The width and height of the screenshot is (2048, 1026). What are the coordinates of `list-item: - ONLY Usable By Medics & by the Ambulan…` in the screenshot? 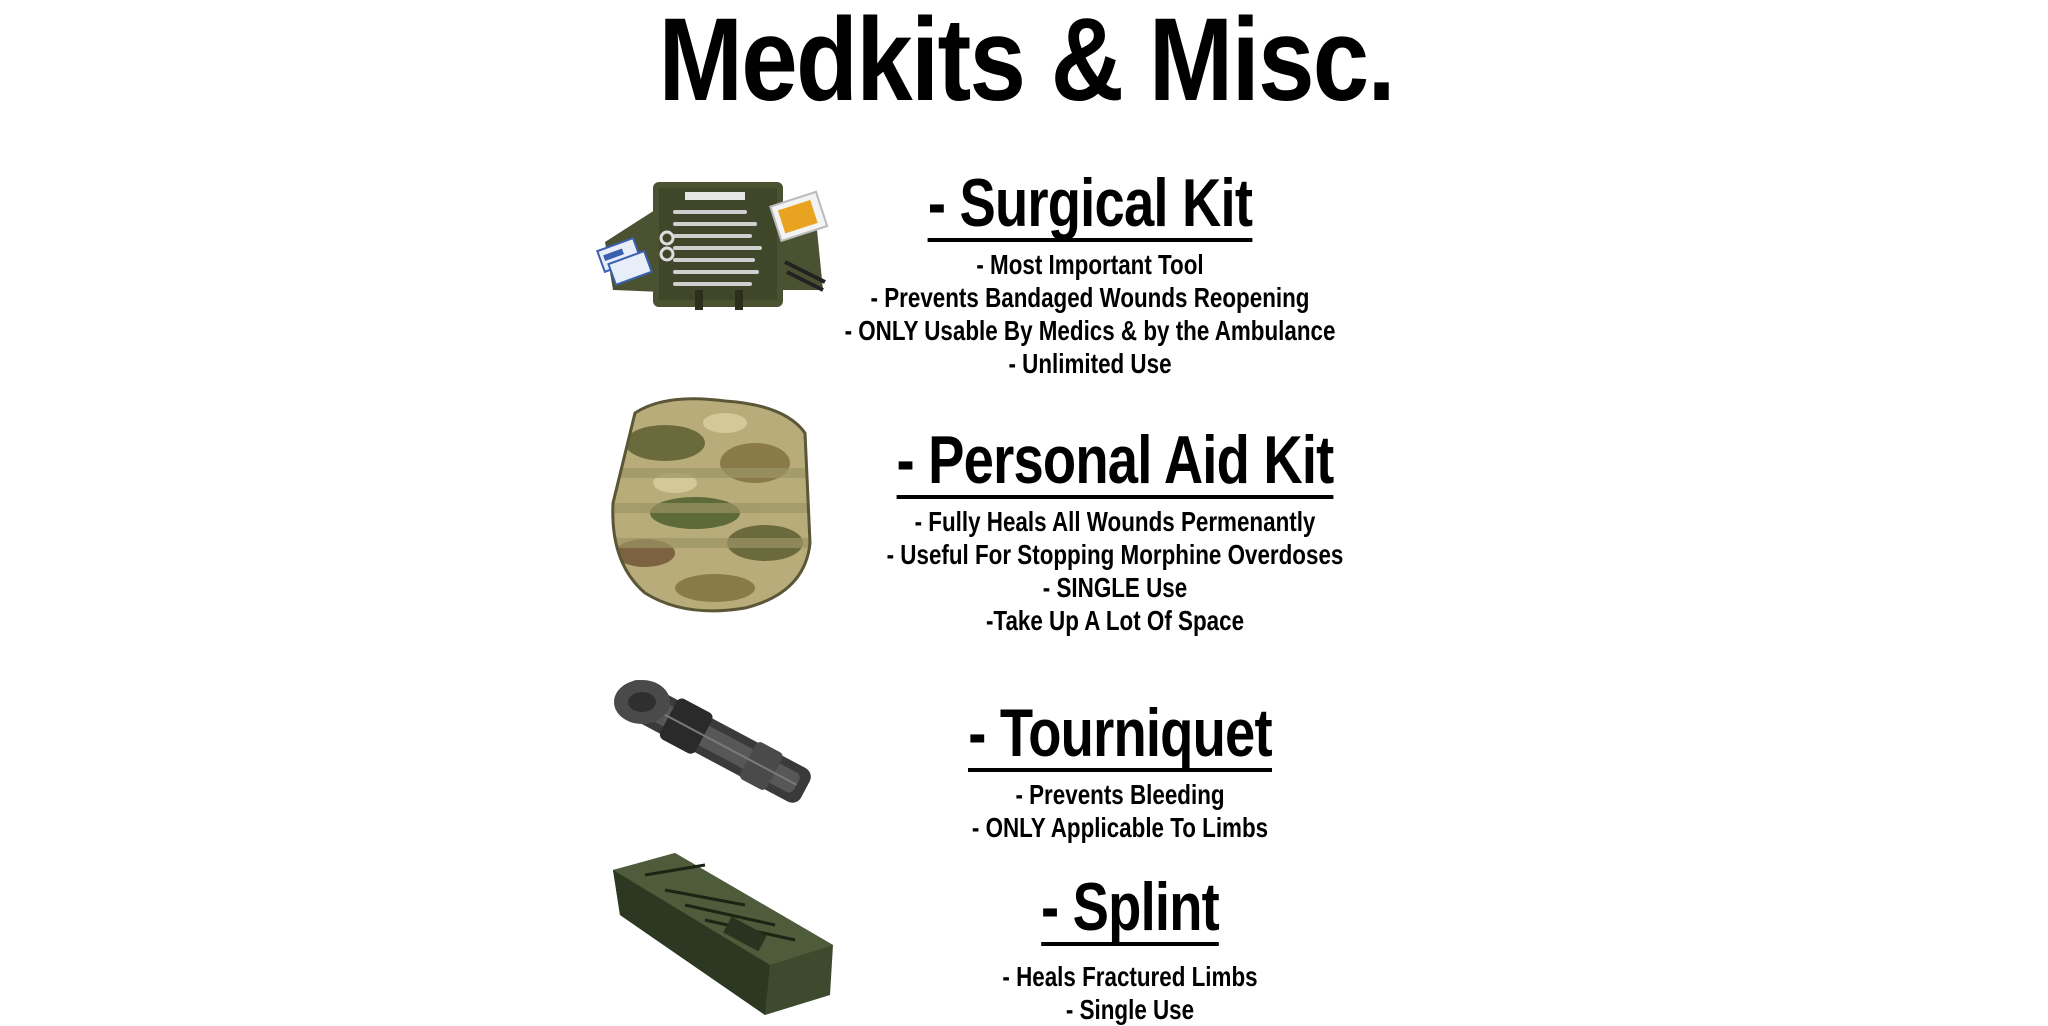 It's located at (1090, 330).